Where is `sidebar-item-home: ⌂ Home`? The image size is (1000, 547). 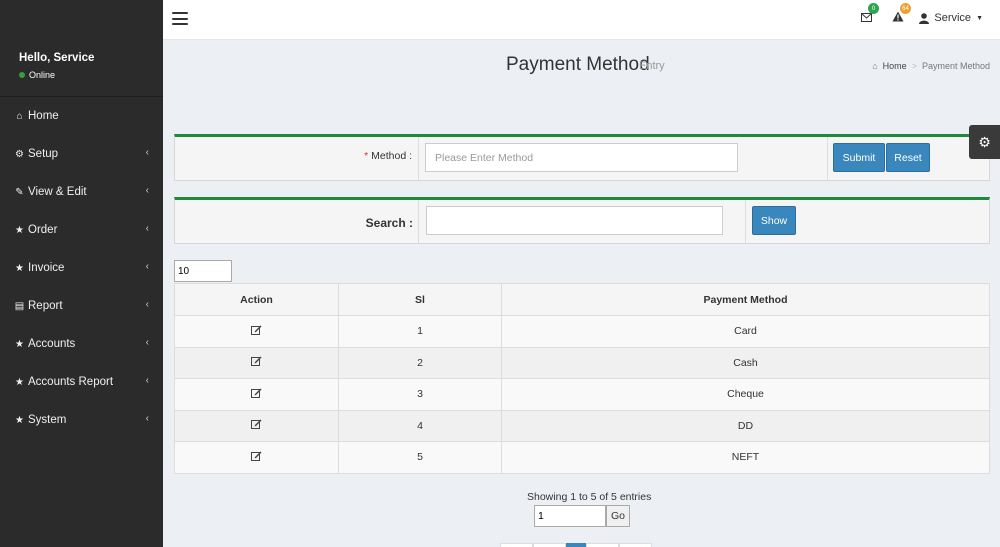
sidebar-item-home: ⌂ Home is located at coordinates (81, 116).